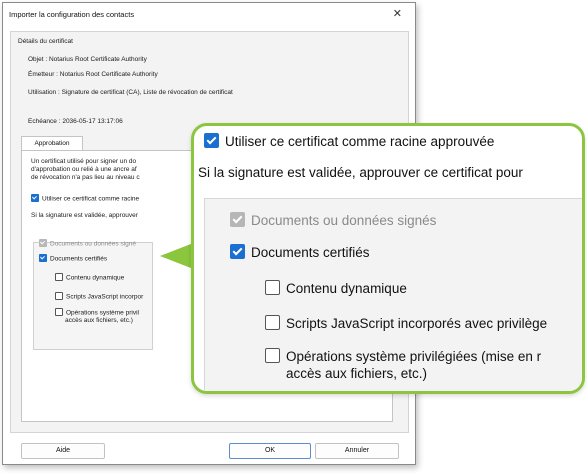  I want to click on zoom-signed-docs-checkbox: Documents ou données signés, so click(333, 220).